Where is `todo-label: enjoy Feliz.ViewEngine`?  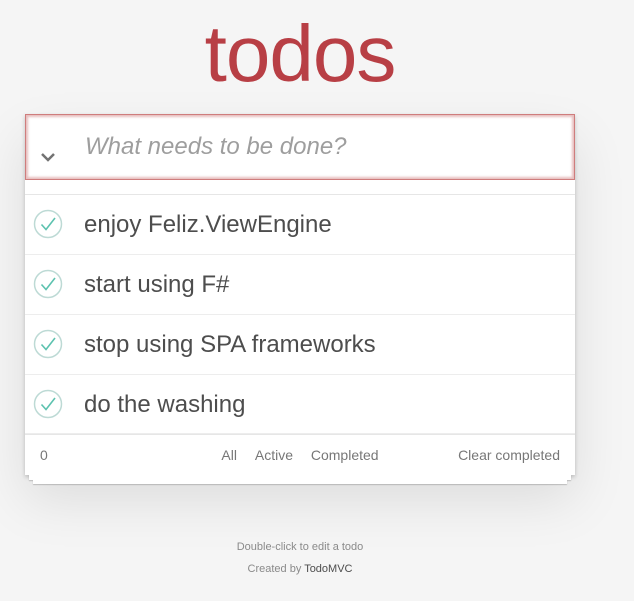
todo-label: enjoy Feliz.ViewEngine is located at coordinates (208, 224).